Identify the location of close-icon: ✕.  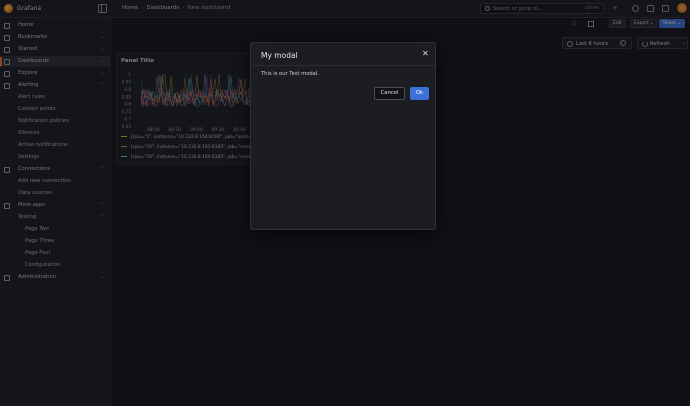
(425, 53).